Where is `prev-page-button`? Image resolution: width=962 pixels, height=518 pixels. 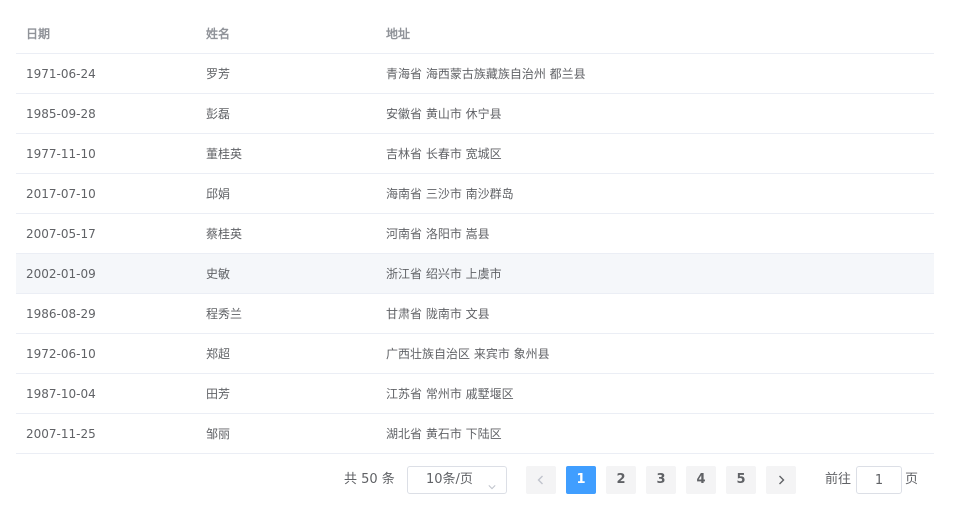 prev-page-button is located at coordinates (541, 480).